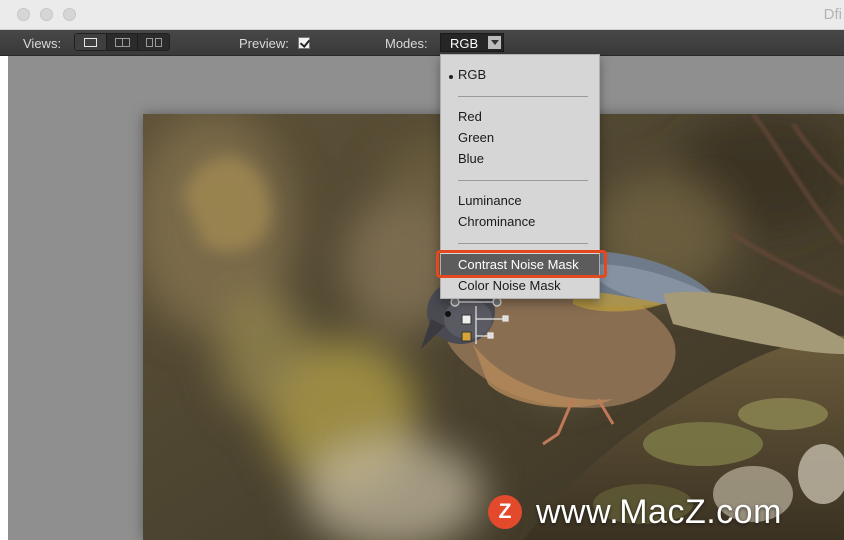 The width and height of the screenshot is (844, 540). I want to click on modes-select-value: RGB, so click(464, 43).